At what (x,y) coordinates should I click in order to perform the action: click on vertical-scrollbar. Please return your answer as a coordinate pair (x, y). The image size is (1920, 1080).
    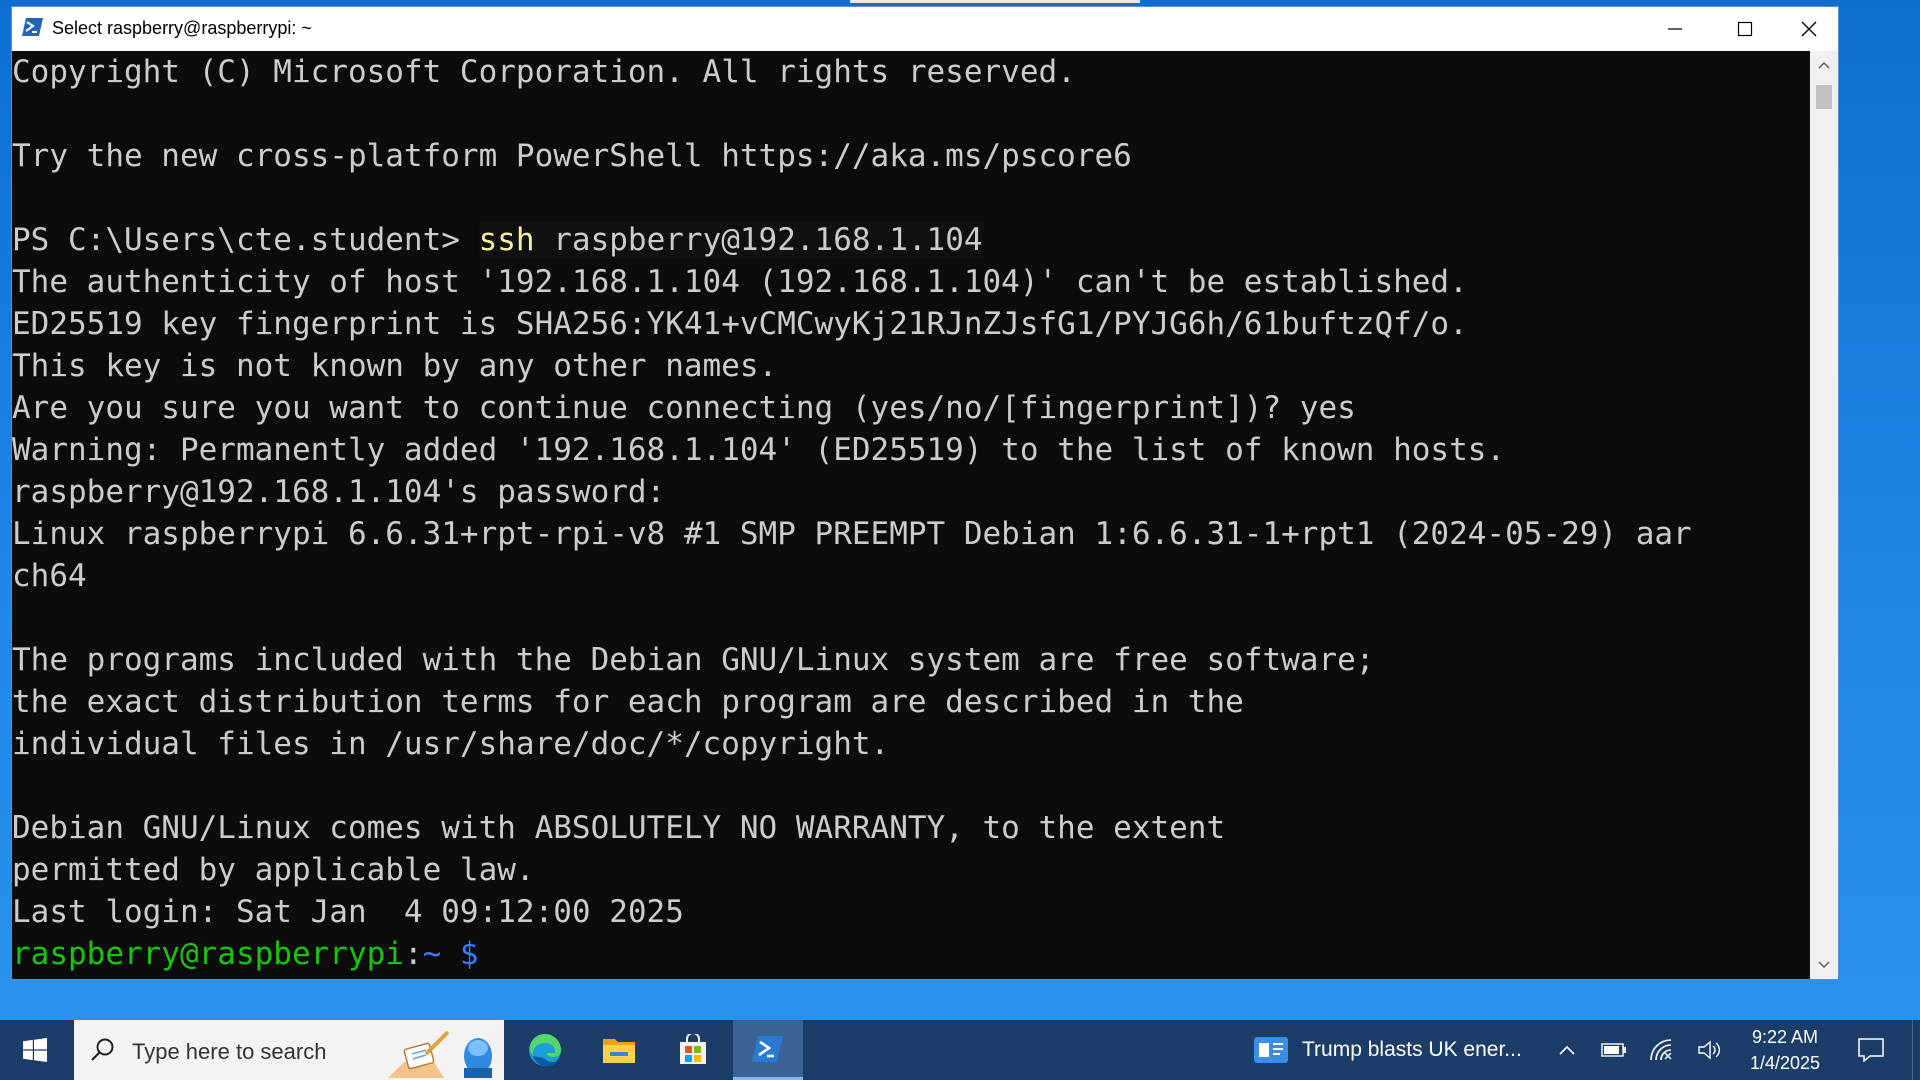
    Looking at the image, I should click on (1824, 515).